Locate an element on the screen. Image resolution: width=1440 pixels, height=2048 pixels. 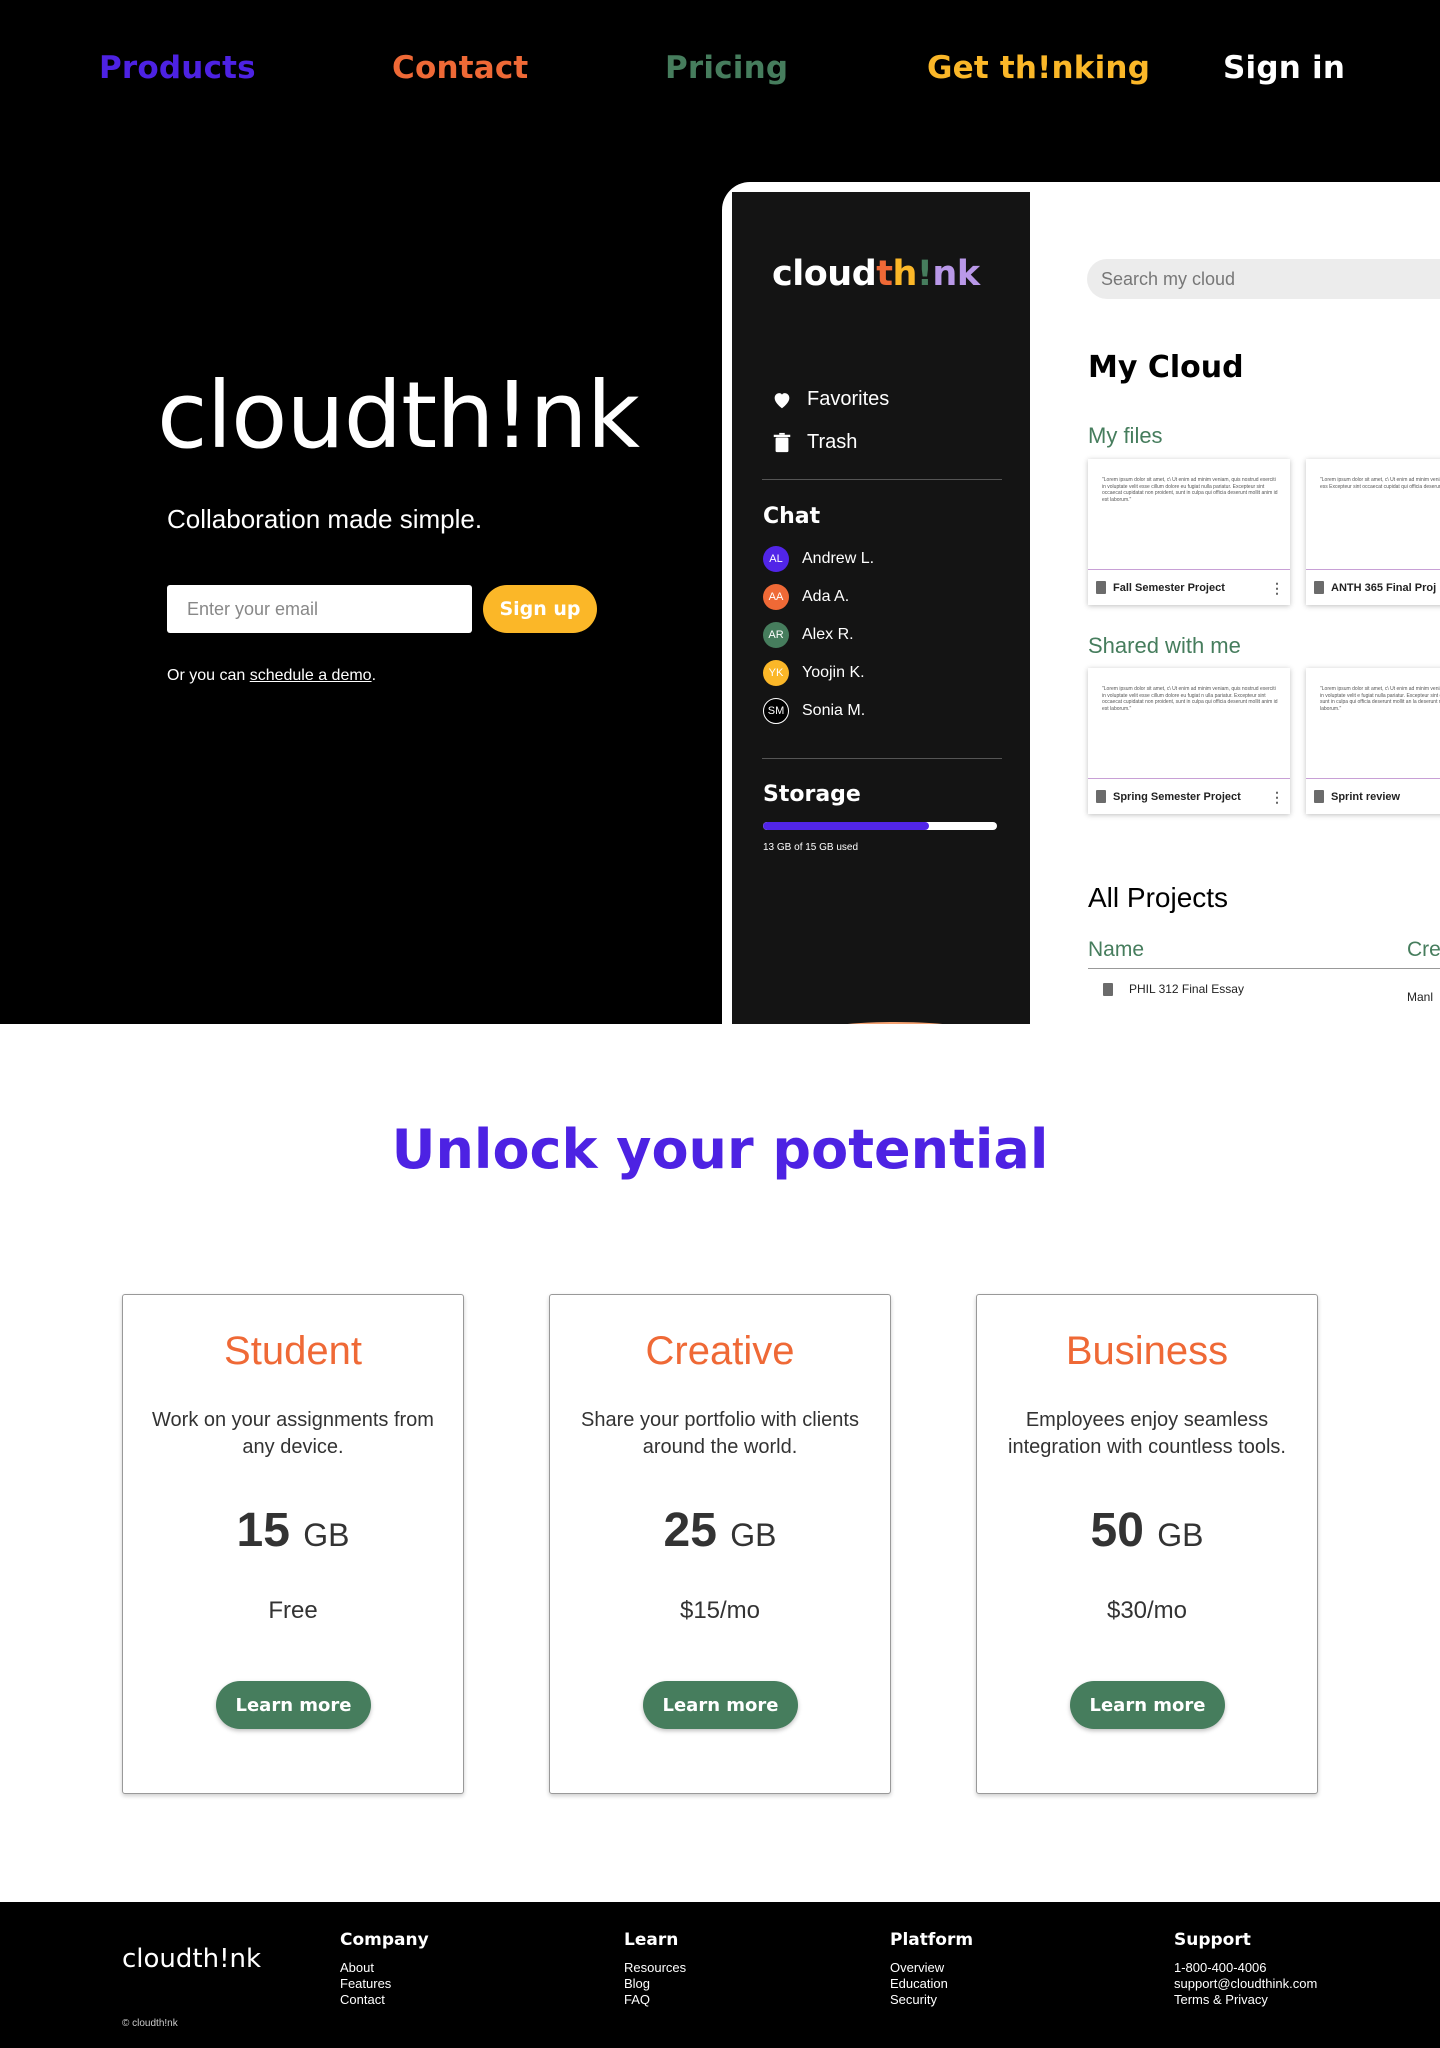
footer-link-overview: Overview is located at coordinates (931, 1968).